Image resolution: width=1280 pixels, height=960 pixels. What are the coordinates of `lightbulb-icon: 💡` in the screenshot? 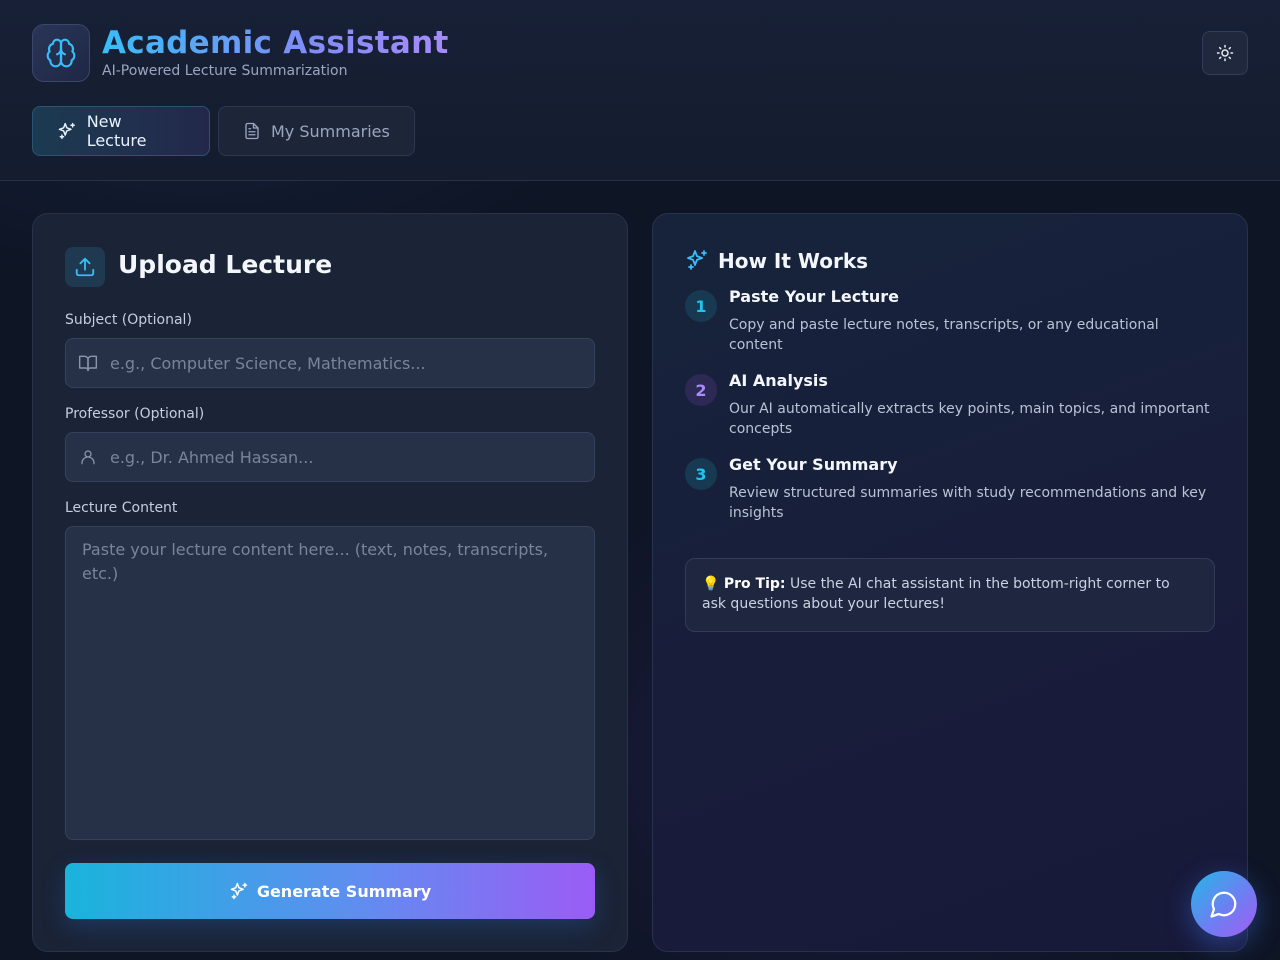 It's located at (711, 584).